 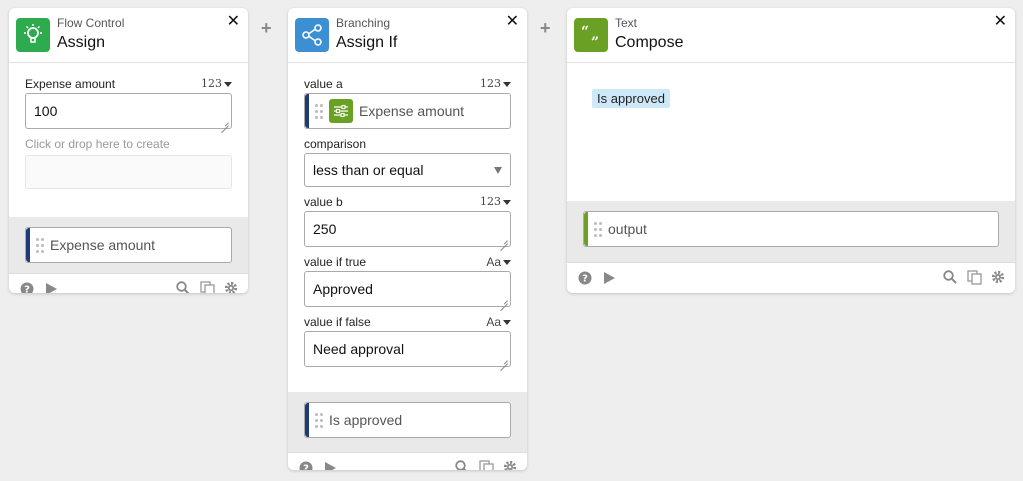 What do you see at coordinates (325, 229) in the screenshot?
I see `value-text: 250` at bounding box center [325, 229].